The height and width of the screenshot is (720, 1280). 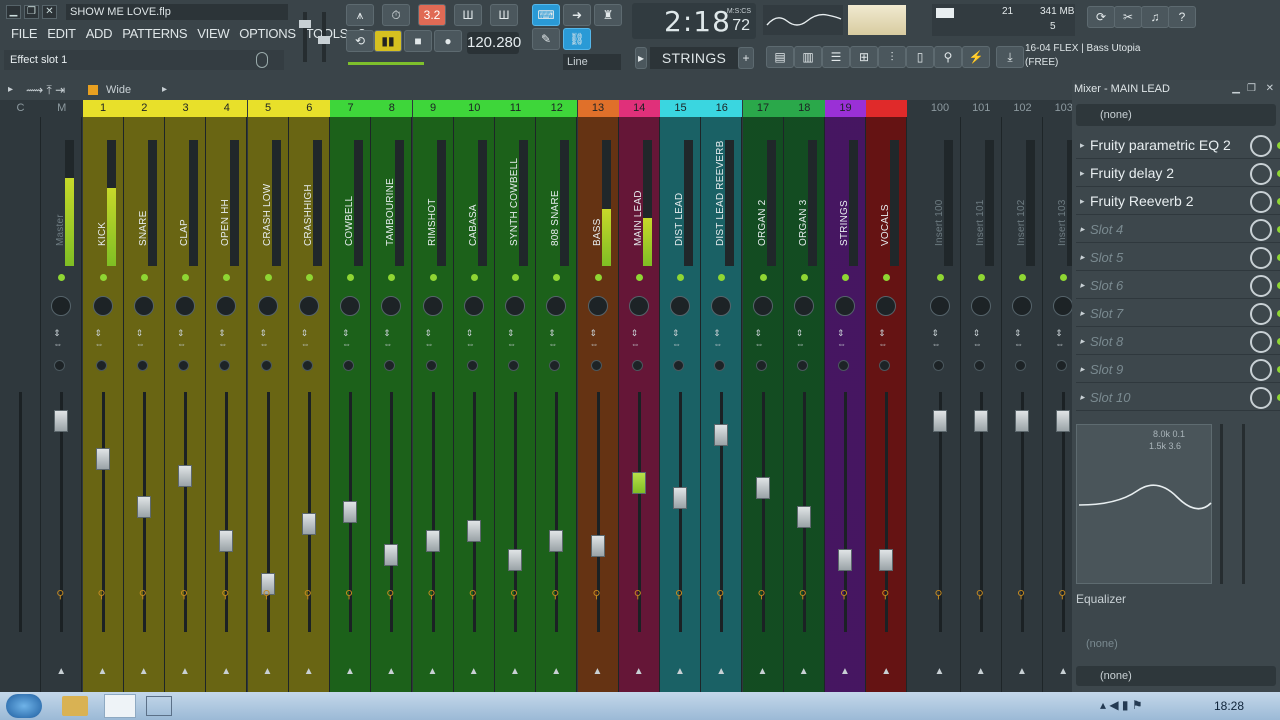 What do you see at coordinates (494, 43) in the screenshot?
I see `tempo-display: 120.280` at bounding box center [494, 43].